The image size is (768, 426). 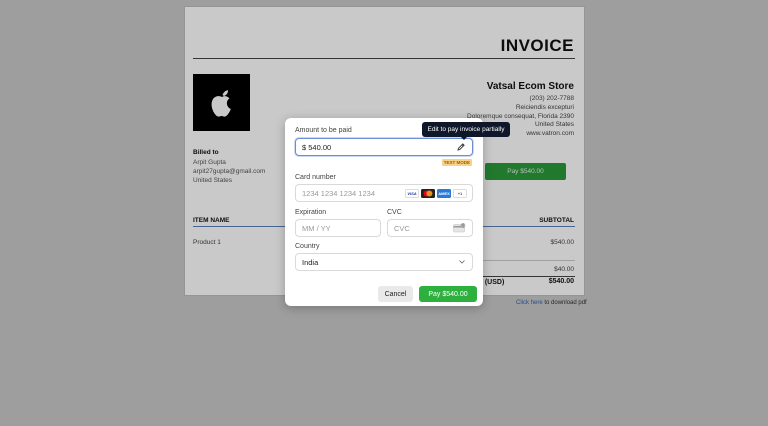 What do you see at coordinates (461, 147) in the screenshot?
I see `pencil-icon` at bounding box center [461, 147].